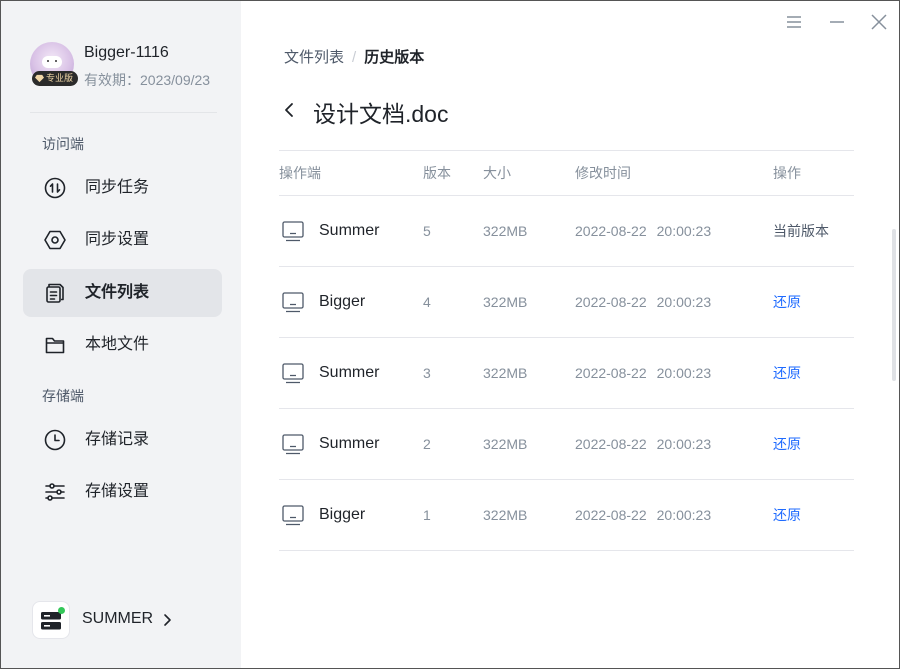 Image resolution: width=900 pixels, height=669 pixels. I want to click on current-version-label: 当前版本, so click(801, 231).